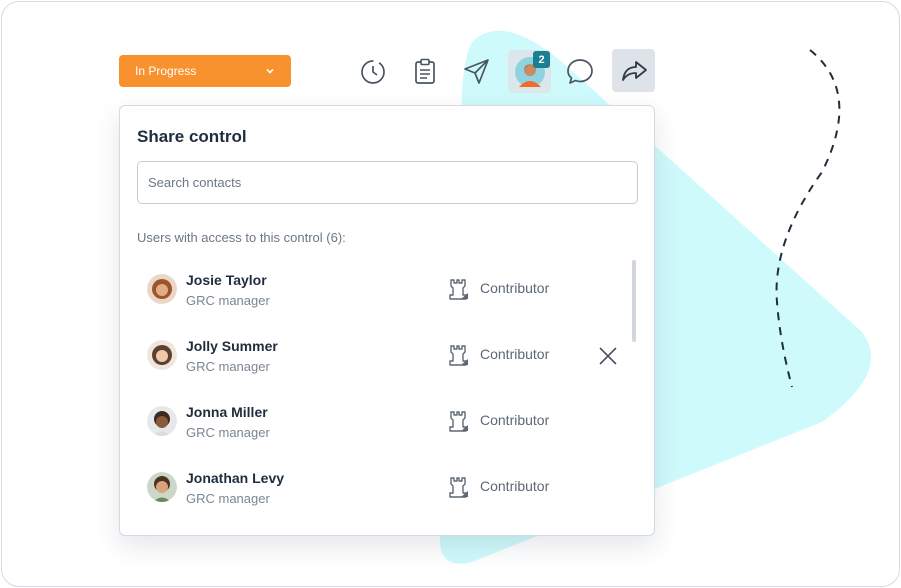  Describe the element at coordinates (384, 425) in the screenshot. I see `list-item: Jonna Miller GRC manager Contributor` at that location.